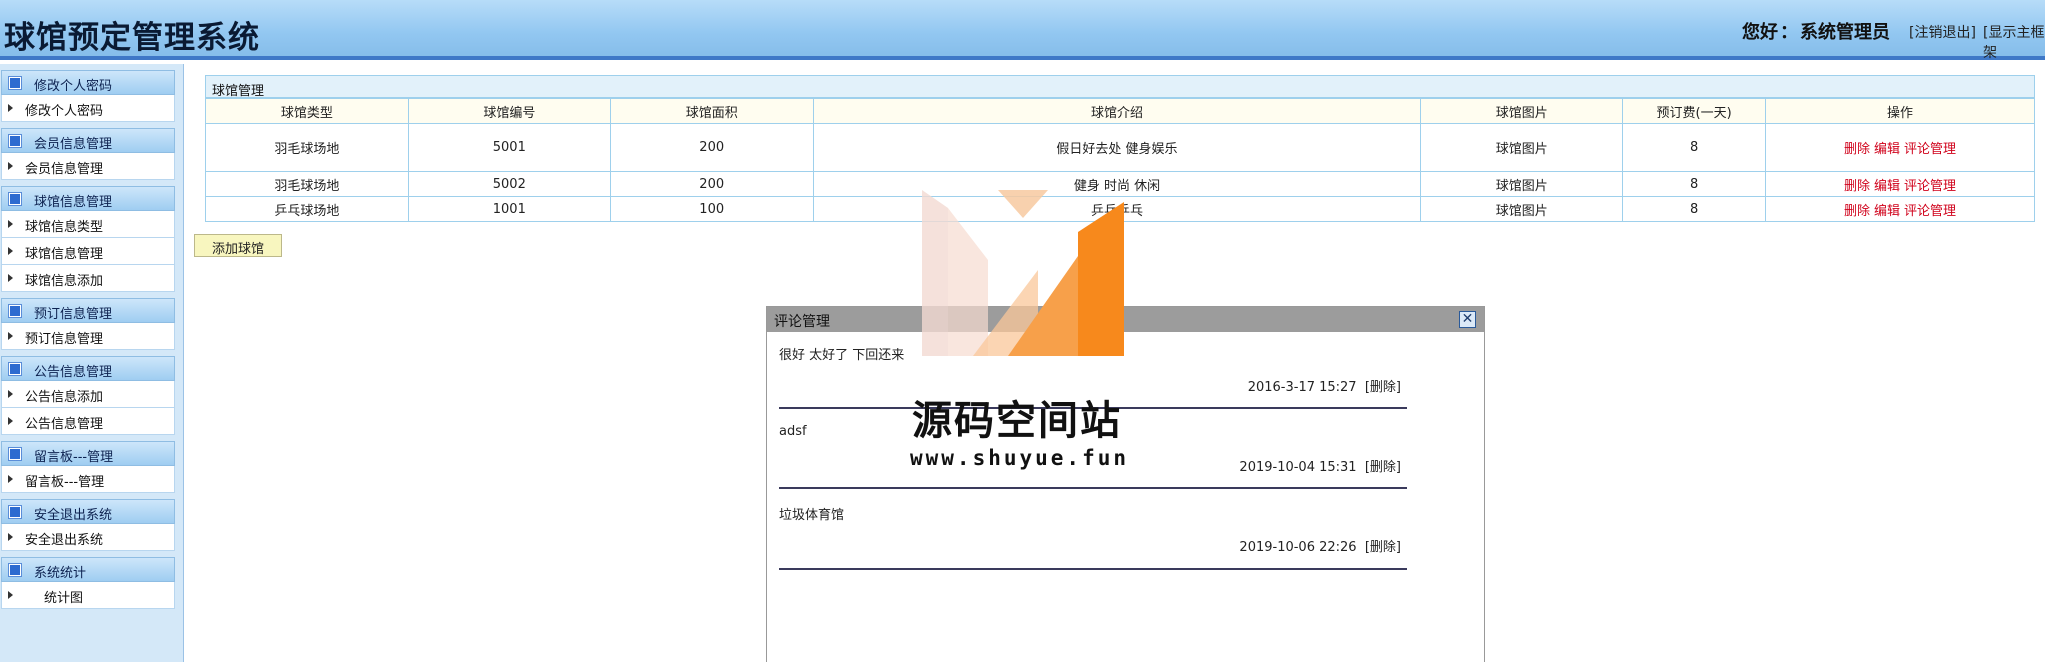 This screenshot has width=2045, height=662. What do you see at coordinates (88, 278) in the screenshot?
I see `sidebar-item-court-add: 球馆信息添加` at bounding box center [88, 278].